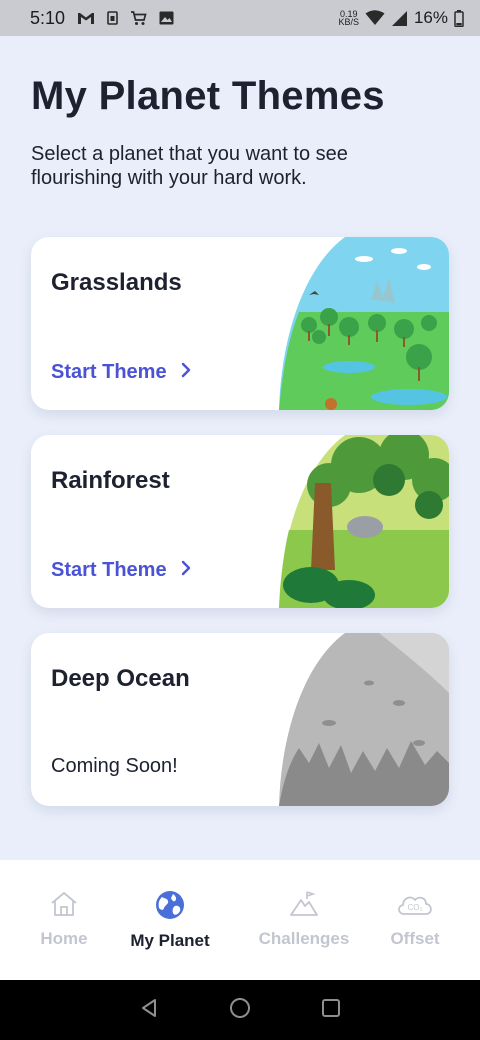  What do you see at coordinates (114, 766) in the screenshot?
I see `coming-soon-label: Coming Soon!` at bounding box center [114, 766].